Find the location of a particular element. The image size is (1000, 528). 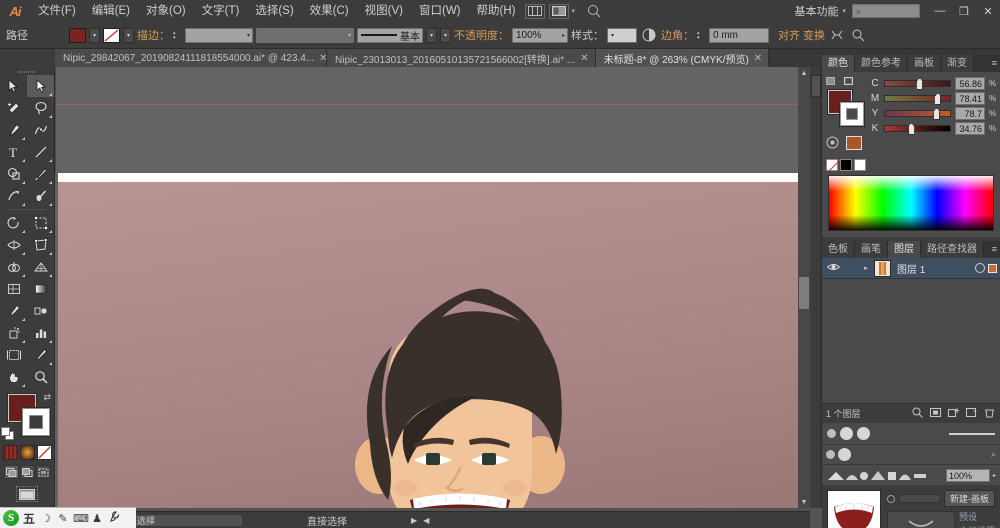

swap-fill-stroke-icon: ⇄ is located at coordinates (47, 397).